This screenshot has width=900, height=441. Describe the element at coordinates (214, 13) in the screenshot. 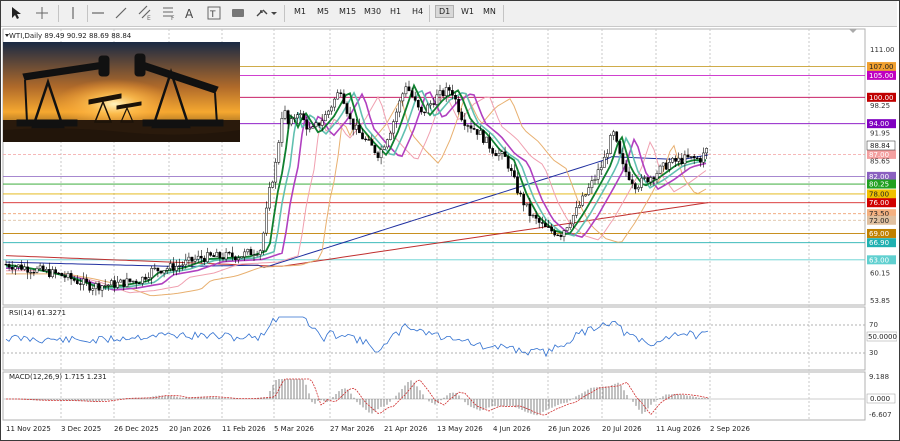

I see `text-label-icon: T` at that location.